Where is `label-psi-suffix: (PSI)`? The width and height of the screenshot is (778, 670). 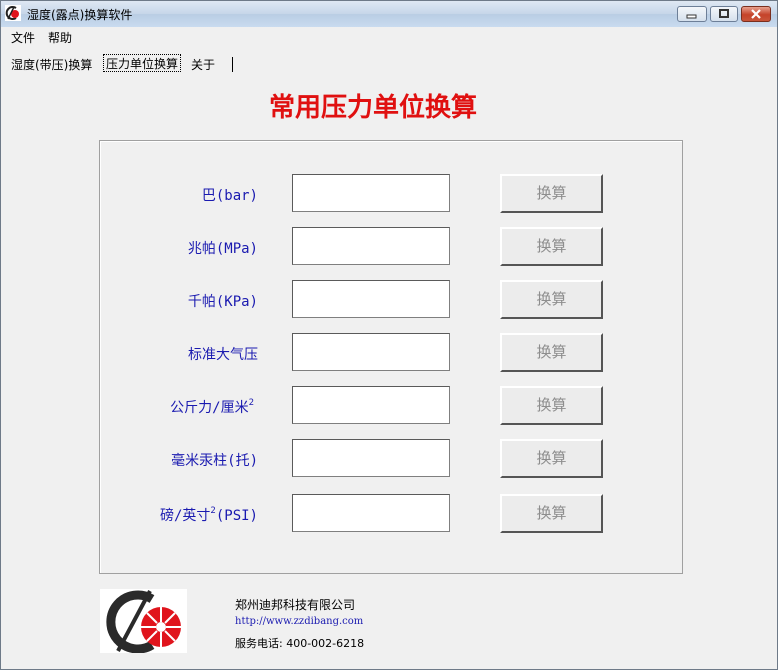 label-psi-suffix: (PSI) is located at coordinates (236, 516).